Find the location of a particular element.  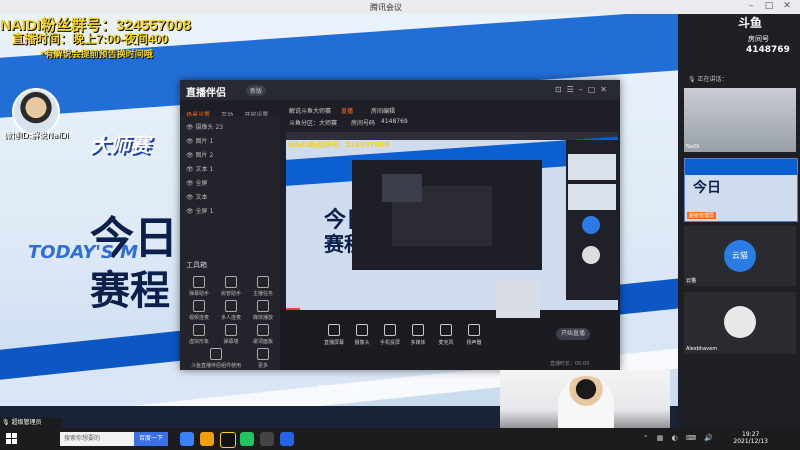

media-button: 多媒体 is located at coordinates (418, 335).